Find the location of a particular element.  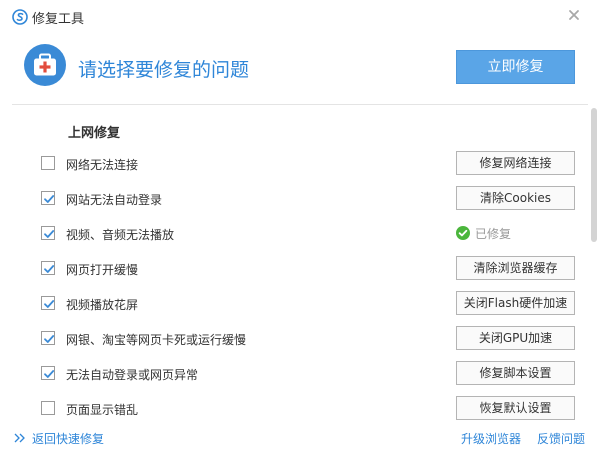

double-chevron-right-icon is located at coordinates (19, 438).